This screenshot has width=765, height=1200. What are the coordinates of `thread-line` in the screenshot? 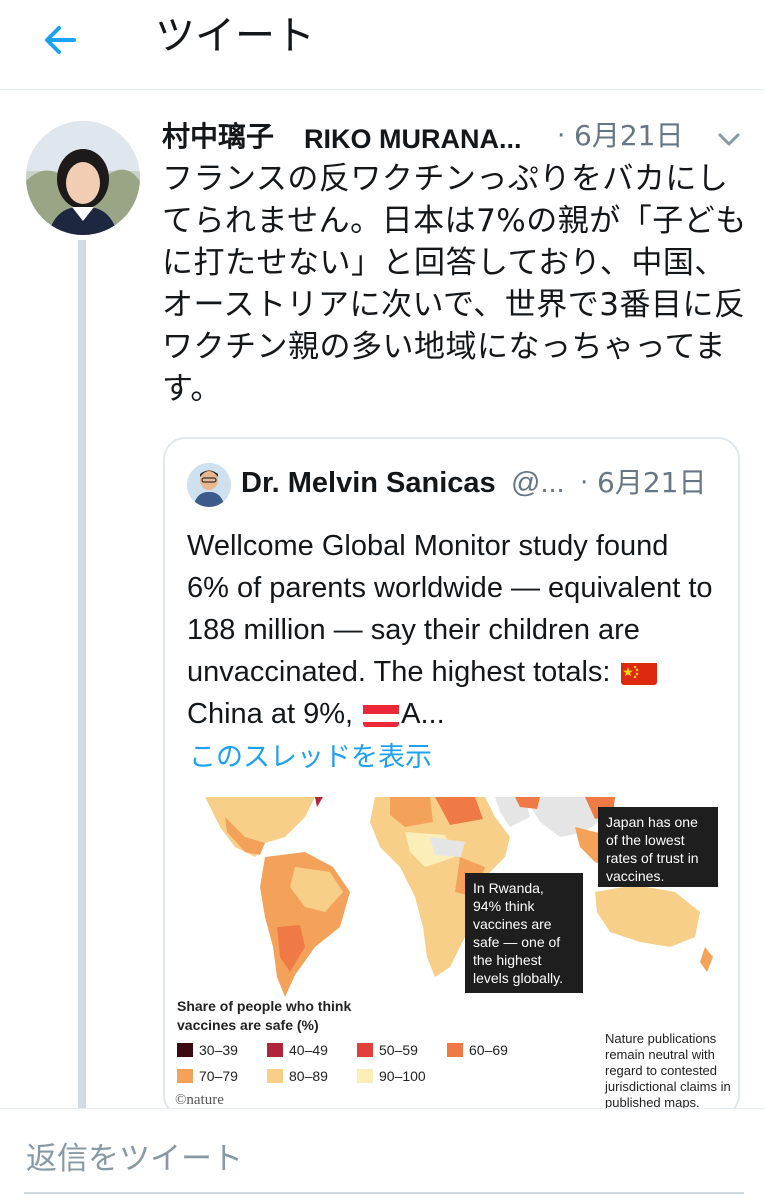 It's located at (82, 675).